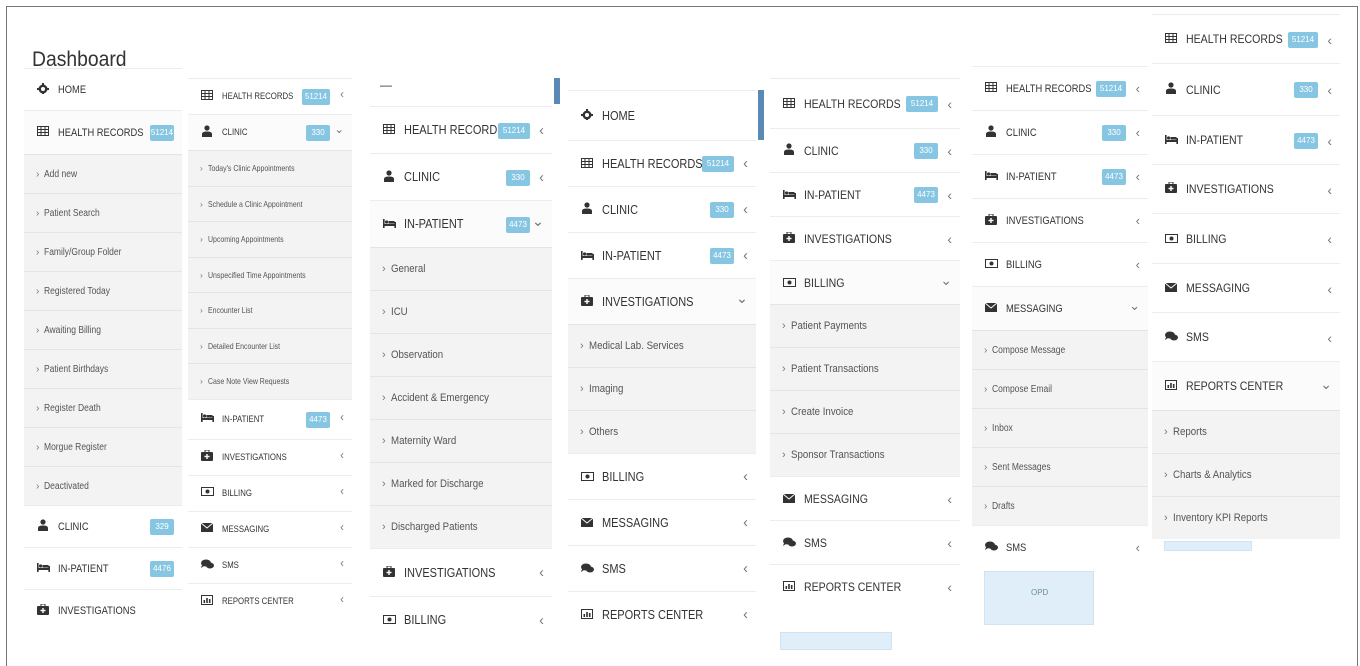 This screenshot has height=666, width=1360. What do you see at coordinates (270, 345) in the screenshot?
I see `submenu-item: › Detailed Encounter List` at bounding box center [270, 345].